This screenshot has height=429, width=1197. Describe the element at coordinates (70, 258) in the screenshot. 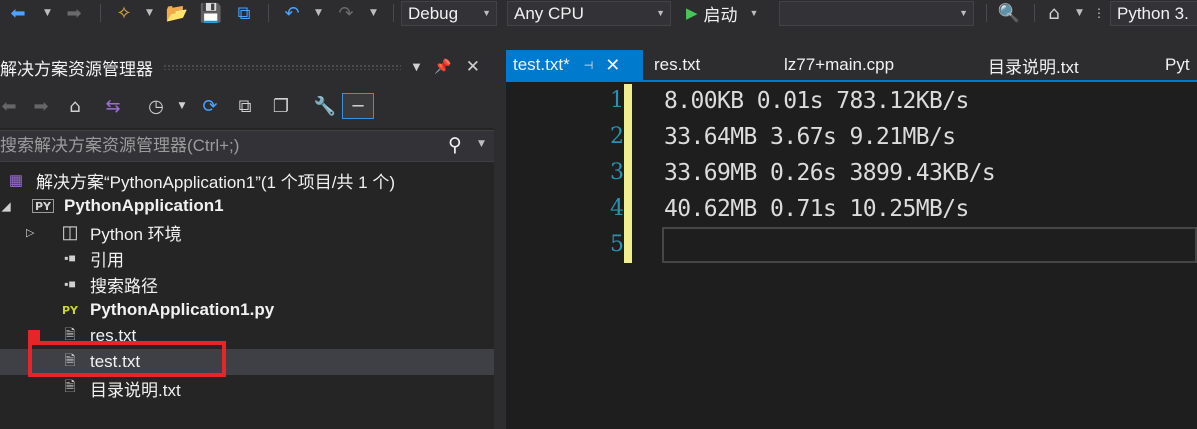

I see `references-icon: ▪■` at that location.